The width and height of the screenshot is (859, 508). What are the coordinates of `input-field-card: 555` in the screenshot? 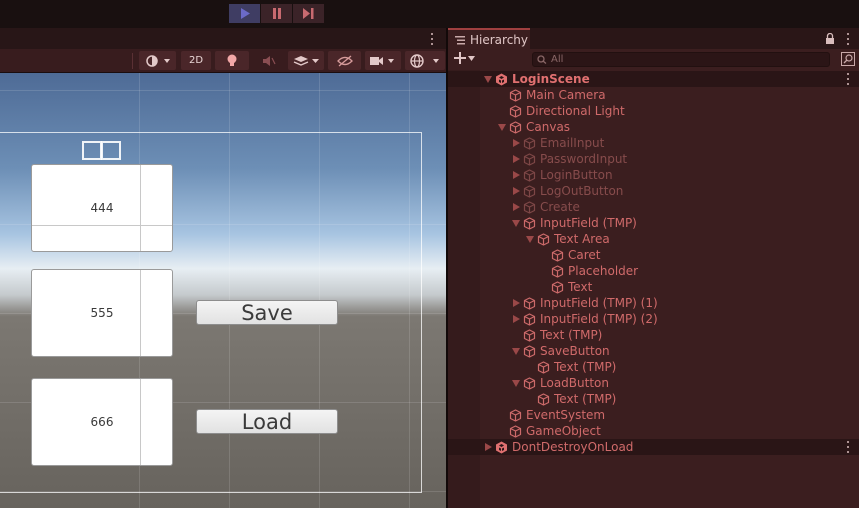 It's located at (102, 313).